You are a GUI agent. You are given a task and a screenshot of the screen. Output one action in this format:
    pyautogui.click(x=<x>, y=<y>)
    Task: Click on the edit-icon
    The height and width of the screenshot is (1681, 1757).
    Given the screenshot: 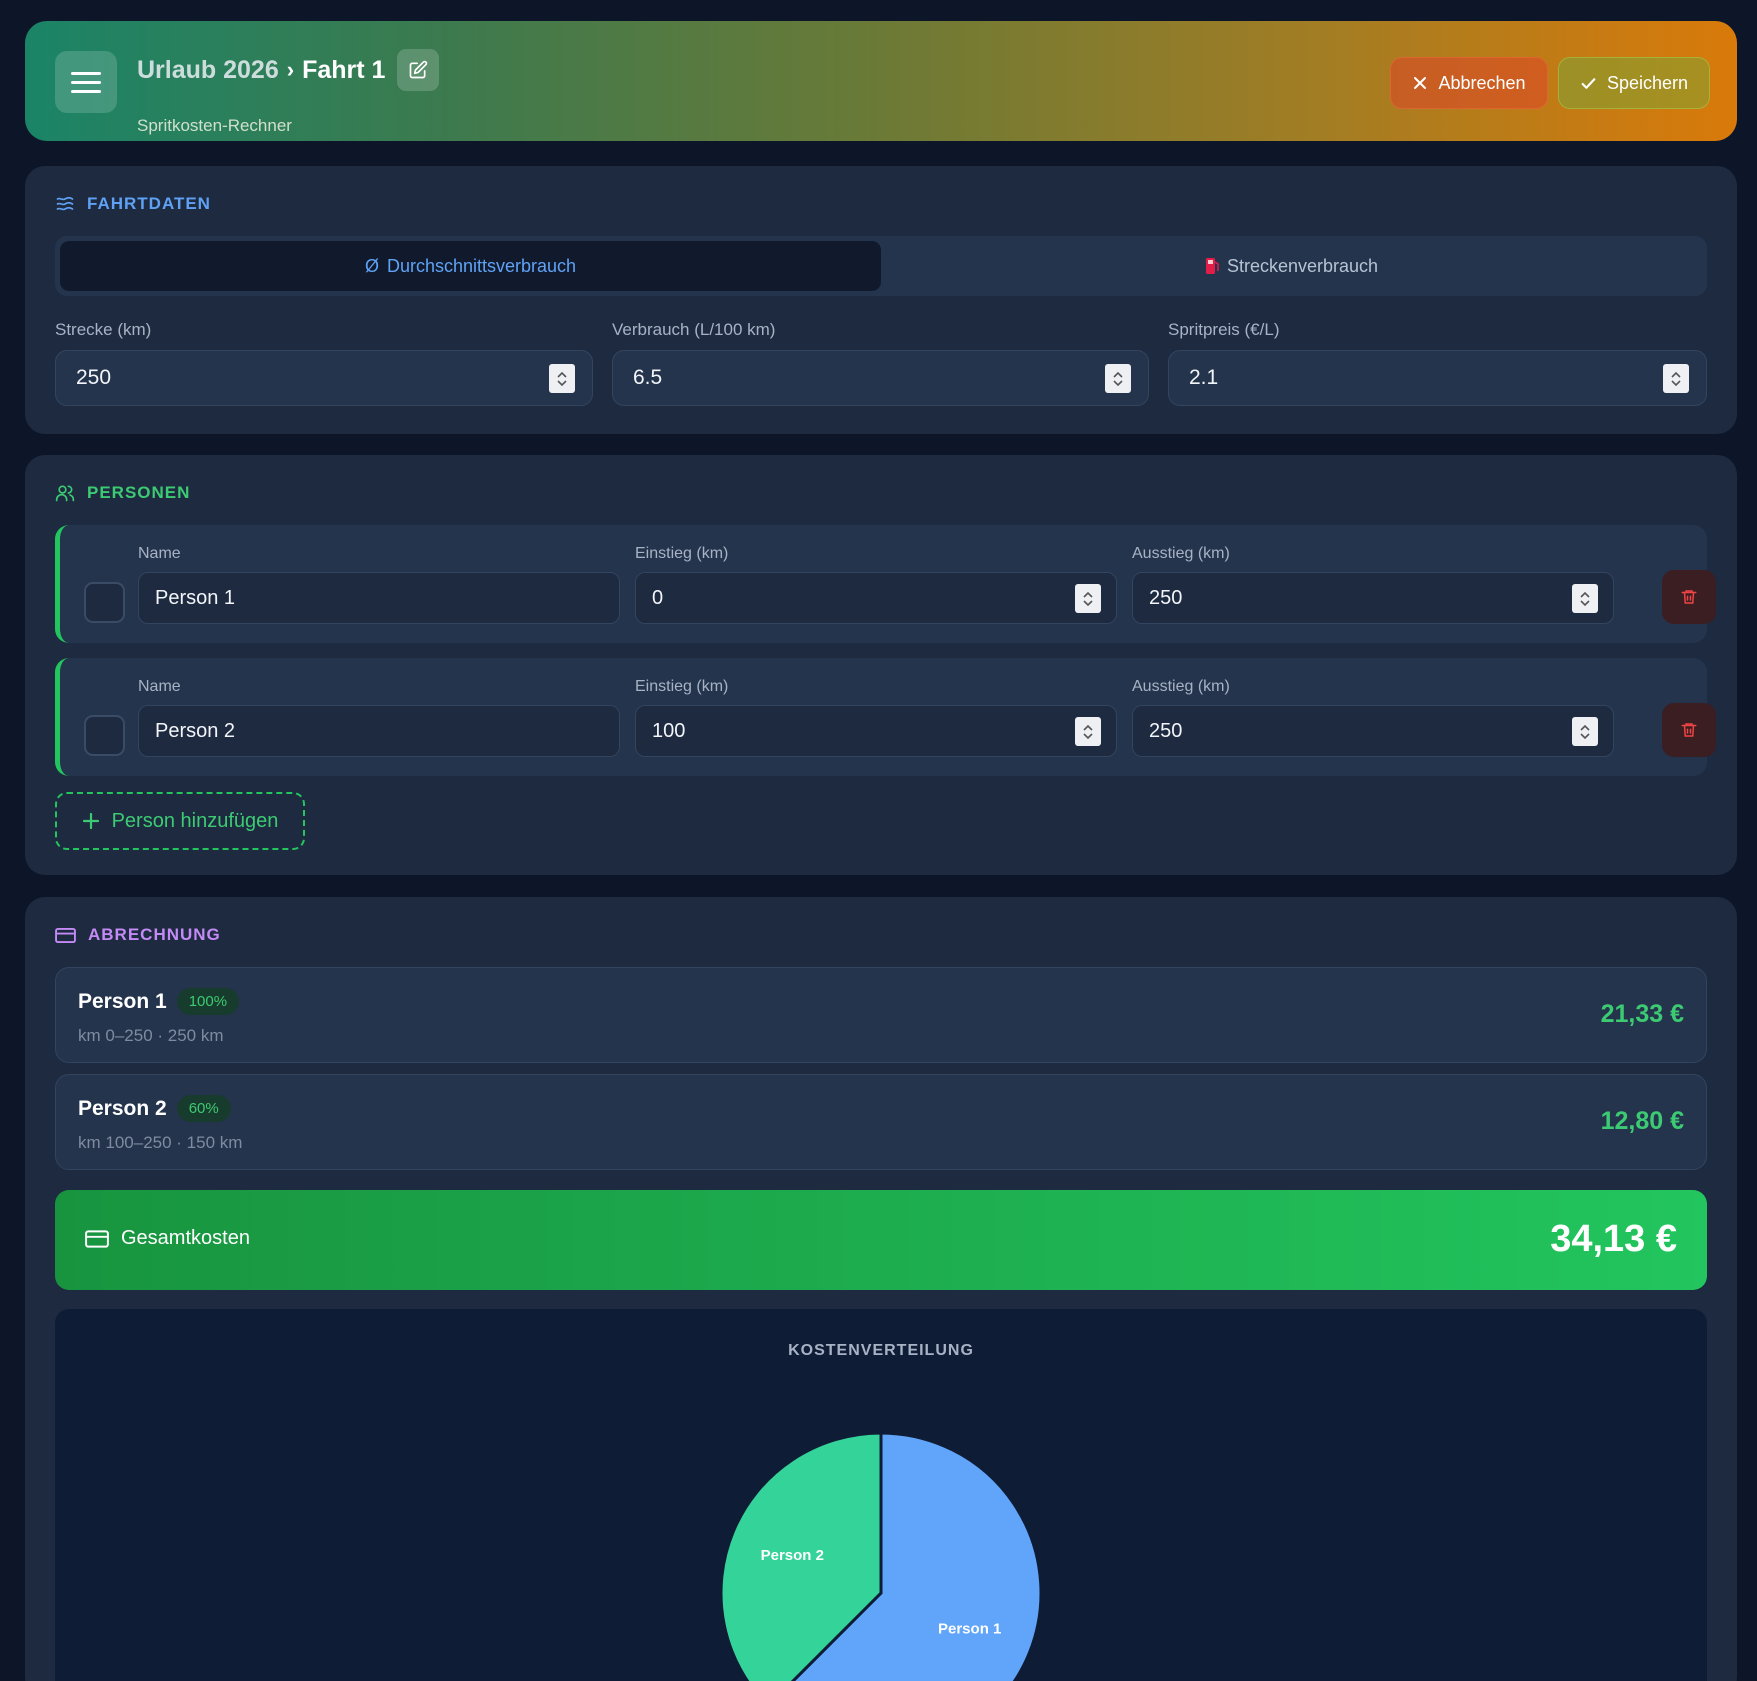 What is the action you would take?
    pyautogui.click(x=419, y=69)
    